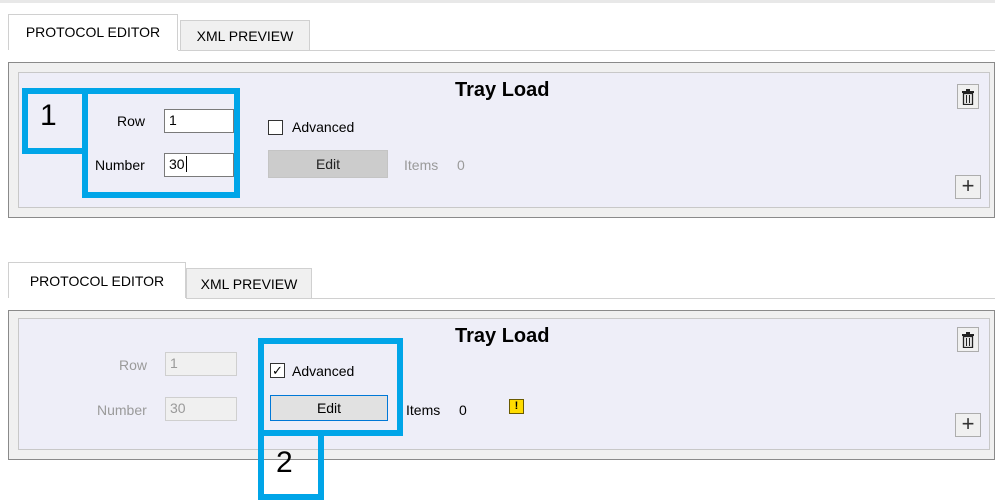  Describe the element at coordinates (516, 406) in the screenshot. I see `warning-icon: !` at that location.